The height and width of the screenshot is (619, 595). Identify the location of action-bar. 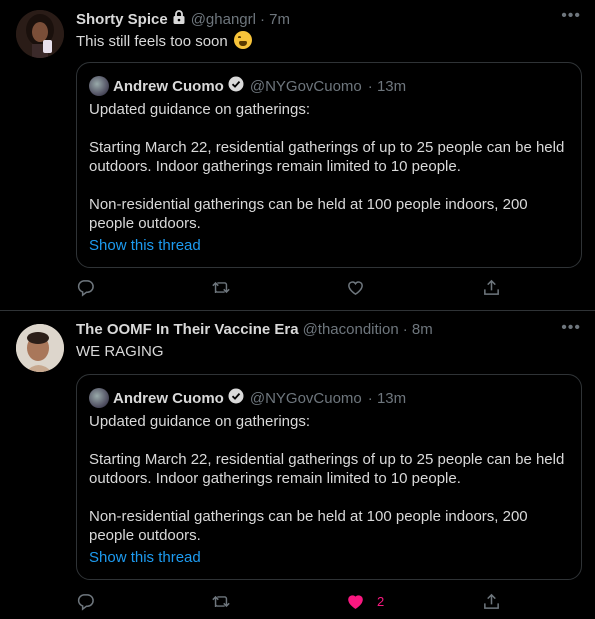
(291, 289).